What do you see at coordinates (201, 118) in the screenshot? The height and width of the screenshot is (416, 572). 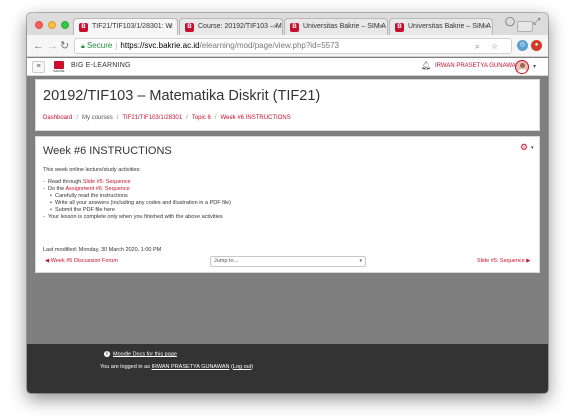 I see `breadcrumb-topic: Topic 6` at bounding box center [201, 118].